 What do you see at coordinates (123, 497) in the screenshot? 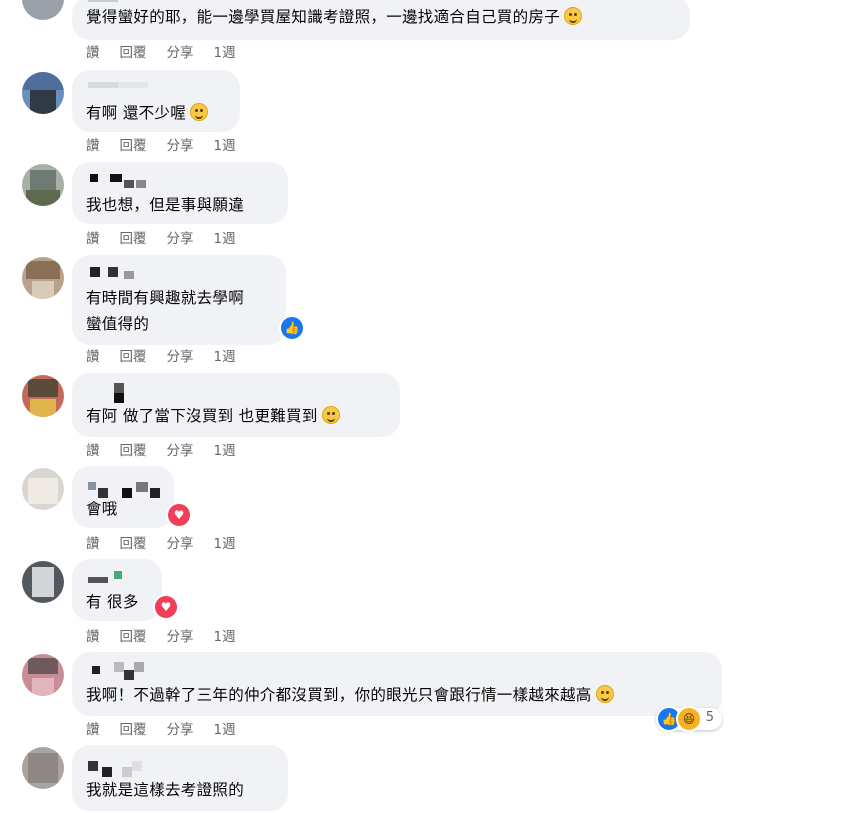
I see `comment-bubble: 會哦` at bounding box center [123, 497].